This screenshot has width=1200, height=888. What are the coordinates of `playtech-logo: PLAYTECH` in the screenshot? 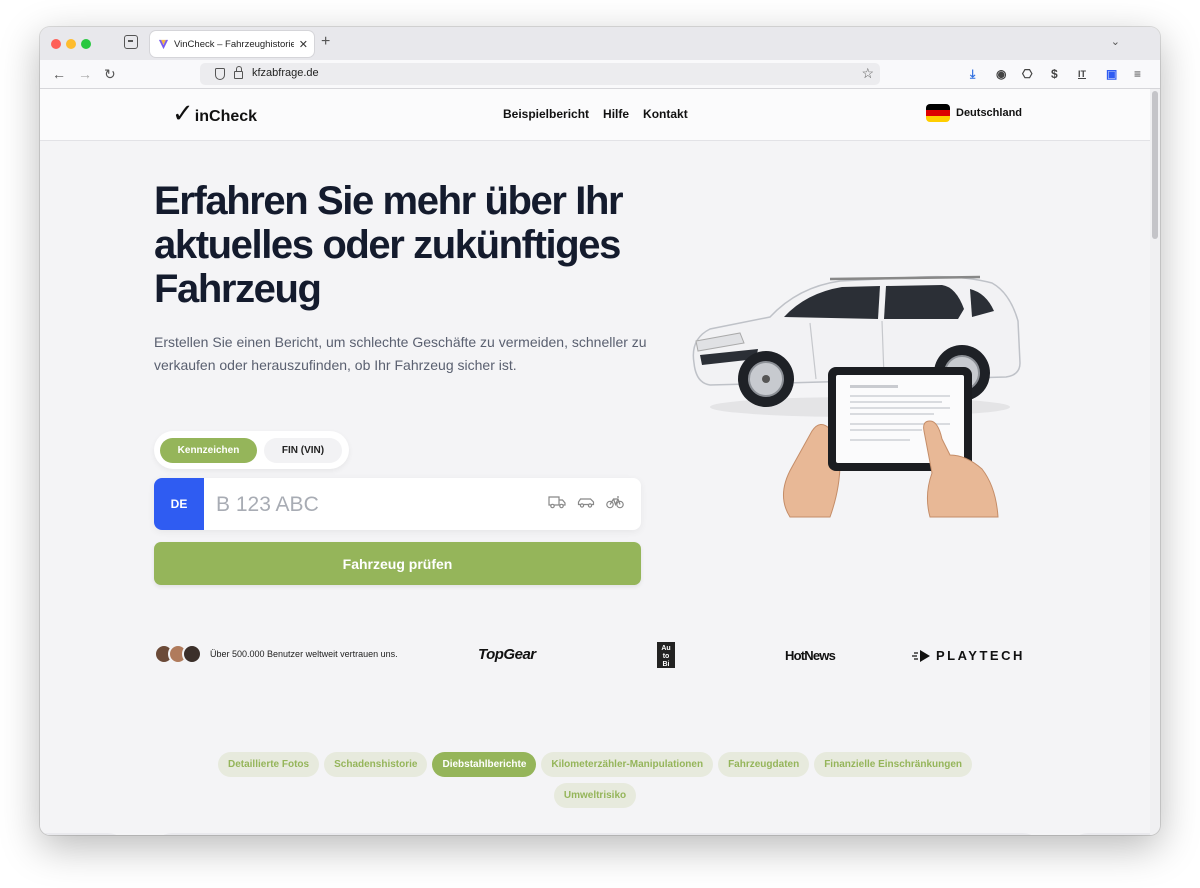 It's located at (968, 655).